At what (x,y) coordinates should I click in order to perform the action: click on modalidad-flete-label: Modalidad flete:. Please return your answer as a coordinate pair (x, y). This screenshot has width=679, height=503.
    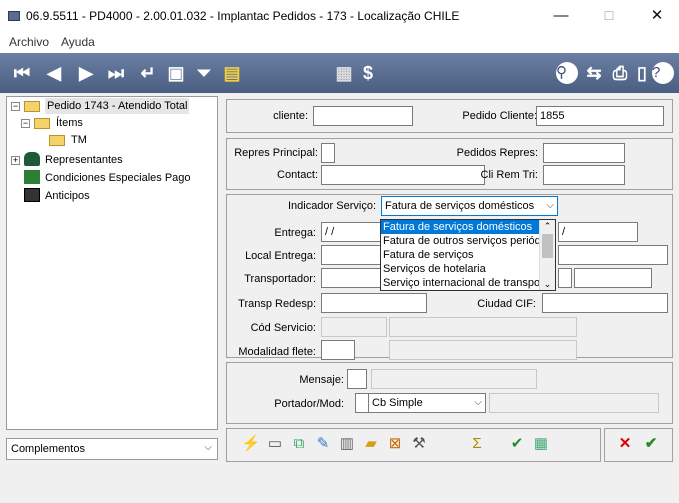
    Looking at the image, I should click on (277, 352).